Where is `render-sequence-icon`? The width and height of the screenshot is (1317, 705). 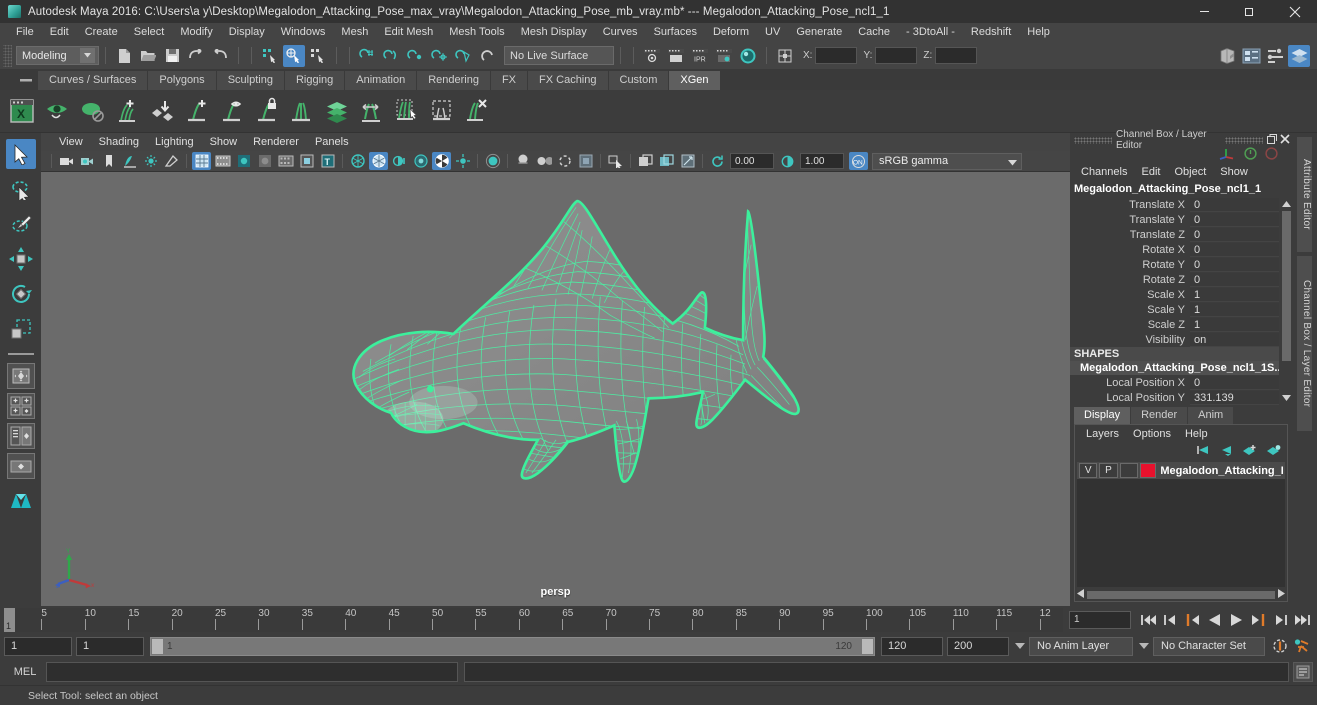 render-sequence-icon is located at coordinates (676, 56).